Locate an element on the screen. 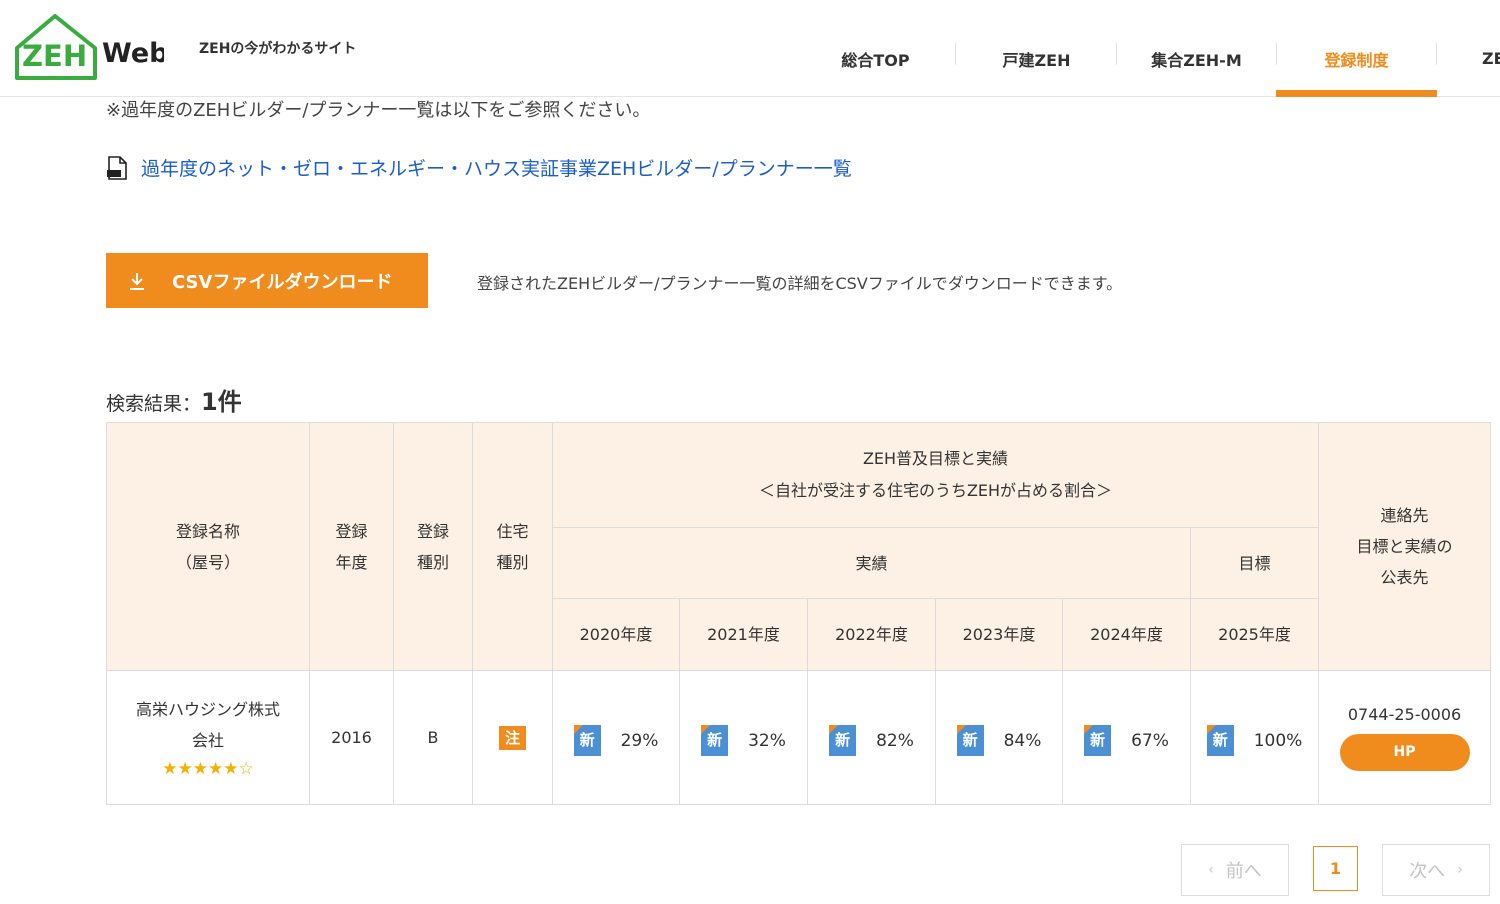  header-zeh-target-results: ZEH普及目標と実績 ＜自社が受注する住宅のうちZEHが占める割合＞ is located at coordinates (935, 475).